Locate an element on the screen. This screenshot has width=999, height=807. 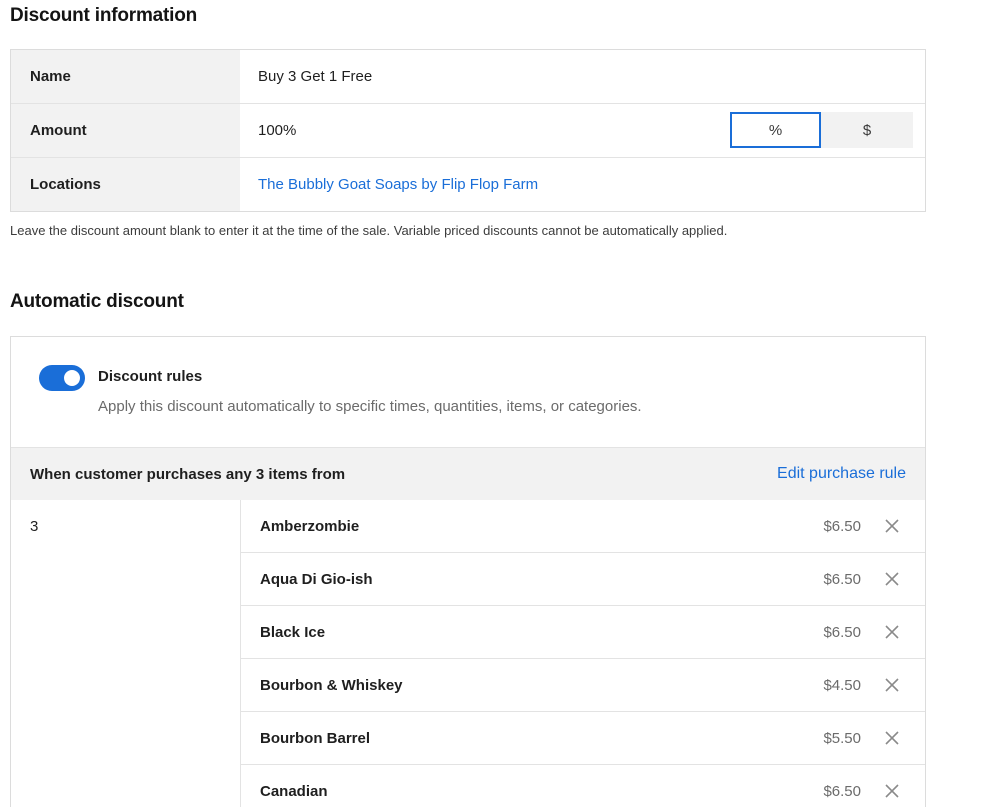
item-name: Aqua Di Gio-ish is located at coordinates (316, 579).